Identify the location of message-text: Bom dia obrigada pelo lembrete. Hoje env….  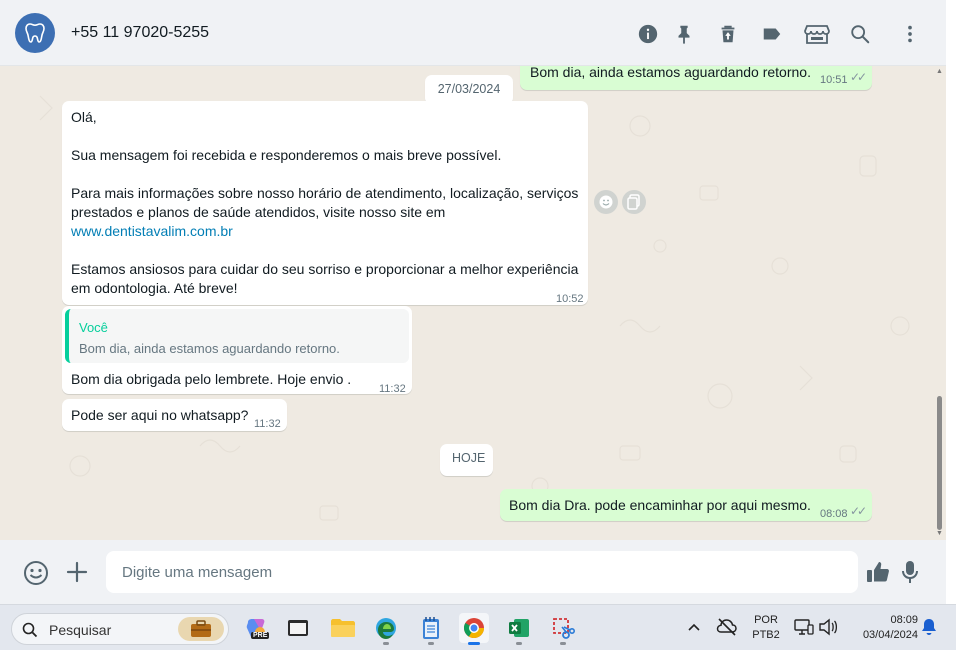
(211, 379).